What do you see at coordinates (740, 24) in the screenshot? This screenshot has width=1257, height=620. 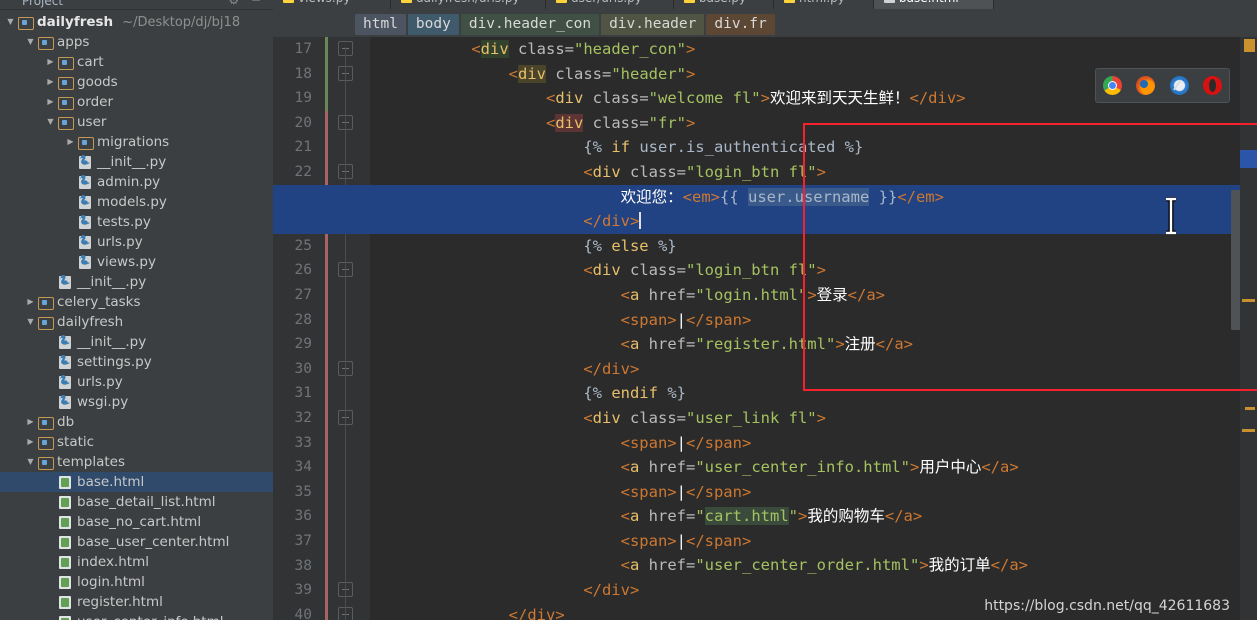 I see `breadcrumb-item-div-fr: div.fr` at bounding box center [740, 24].